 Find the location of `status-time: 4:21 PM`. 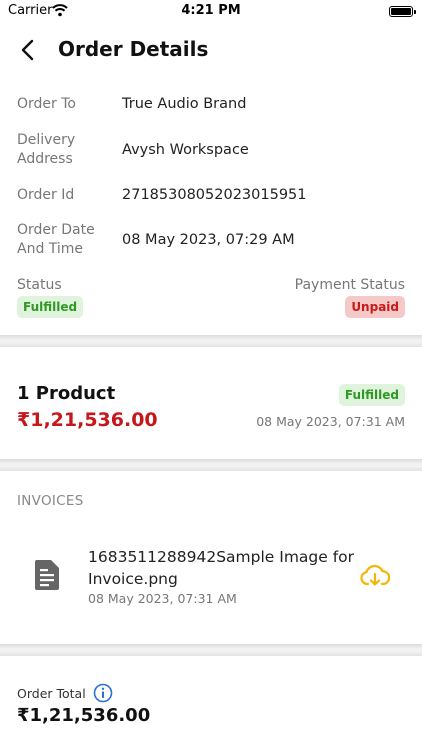

status-time: 4:21 PM is located at coordinates (211, 10).